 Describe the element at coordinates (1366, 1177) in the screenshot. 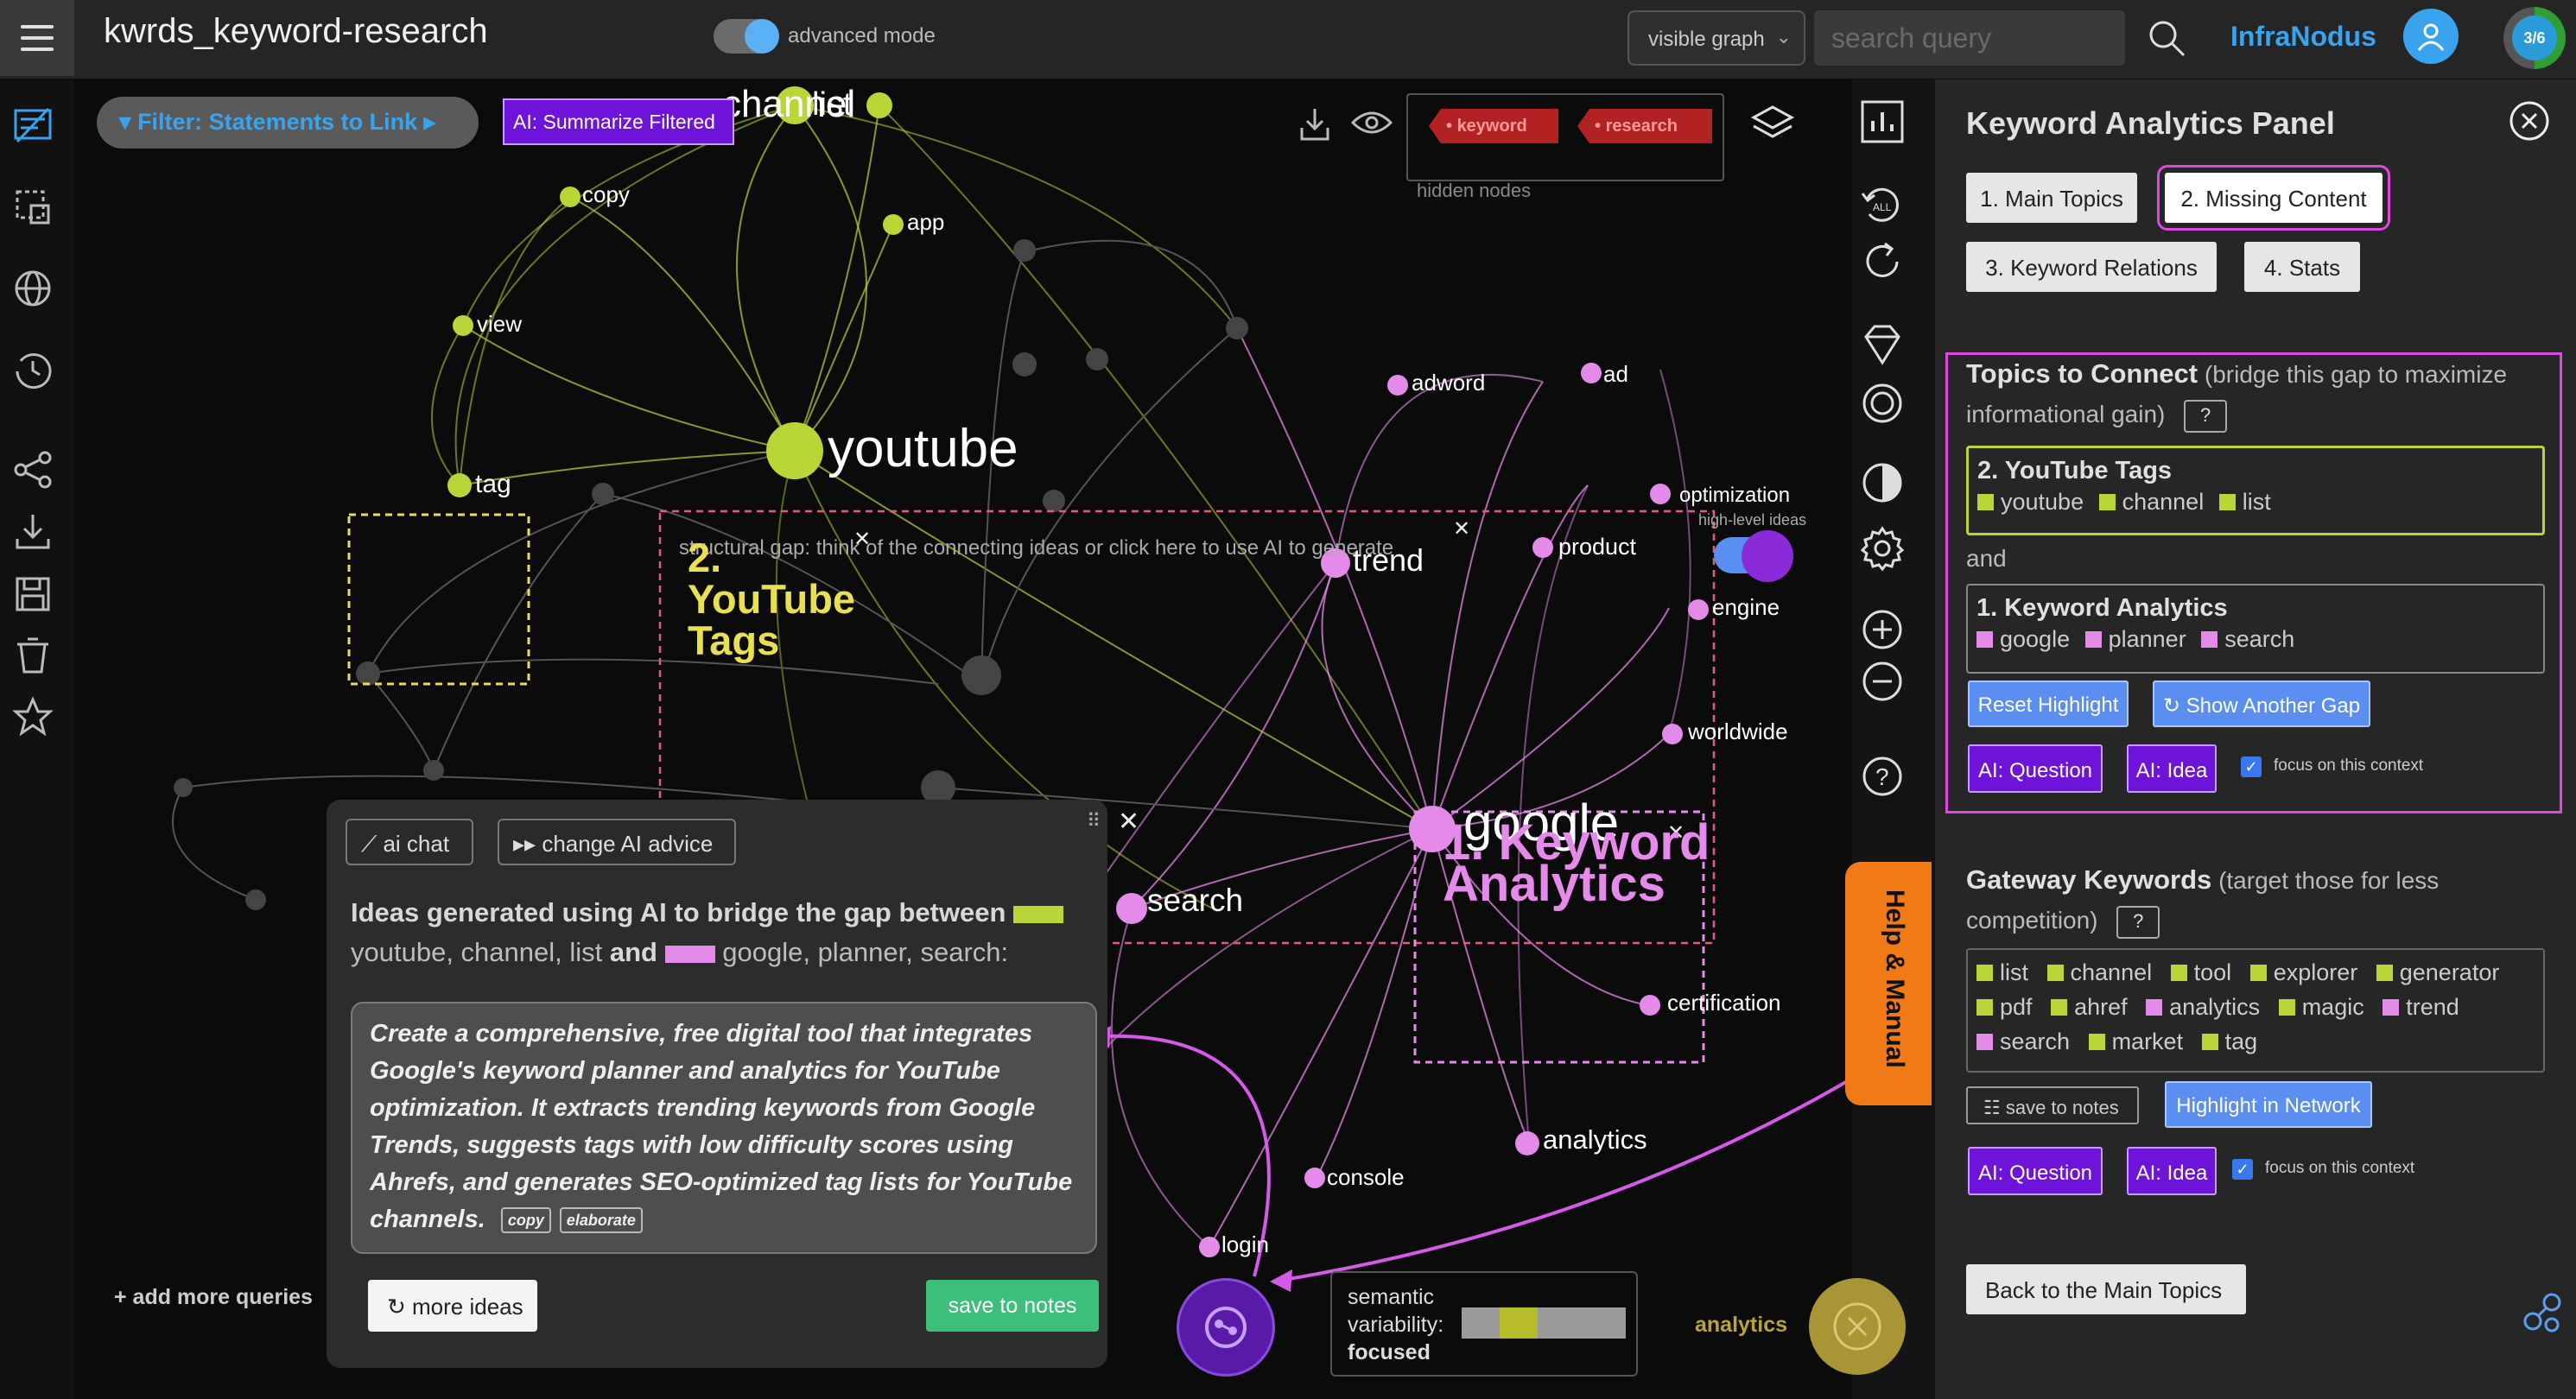

I see `node-console: console` at that location.